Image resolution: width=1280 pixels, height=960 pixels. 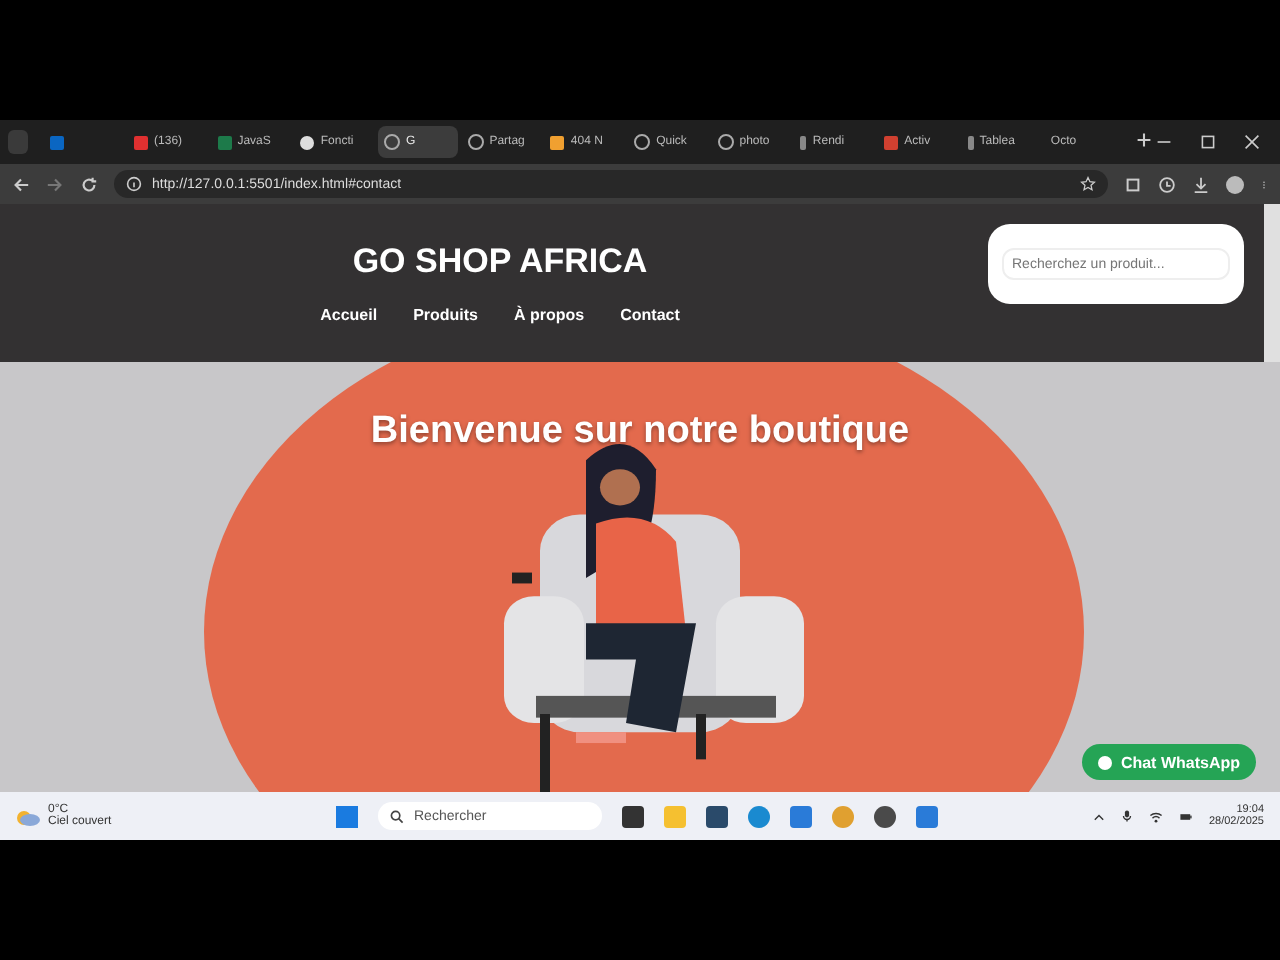 I want to click on close-icon, so click(x=1252, y=142).